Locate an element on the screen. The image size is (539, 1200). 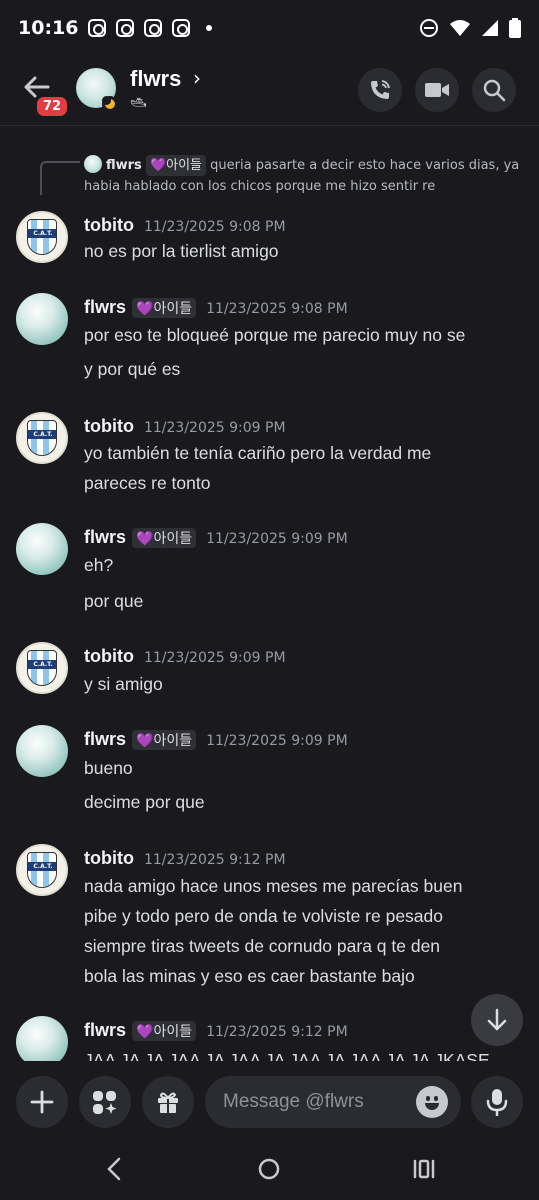
message-text: y si amigo is located at coordinates (123, 684).